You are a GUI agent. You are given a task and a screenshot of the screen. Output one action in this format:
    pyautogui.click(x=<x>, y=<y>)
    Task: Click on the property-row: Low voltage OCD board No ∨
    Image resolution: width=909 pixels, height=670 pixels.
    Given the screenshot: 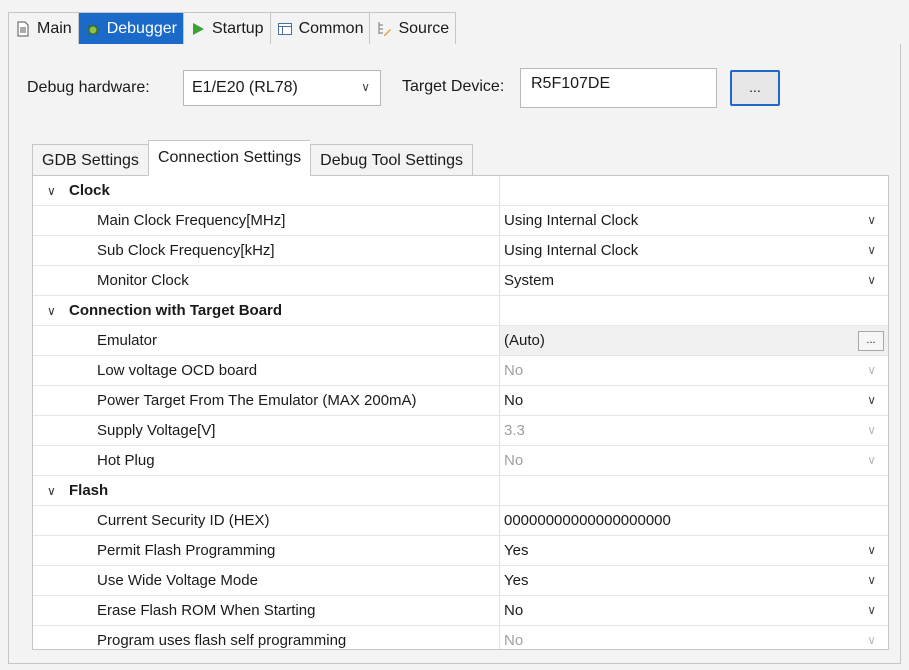 What is the action you would take?
    pyautogui.click(x=460, y=371)
    